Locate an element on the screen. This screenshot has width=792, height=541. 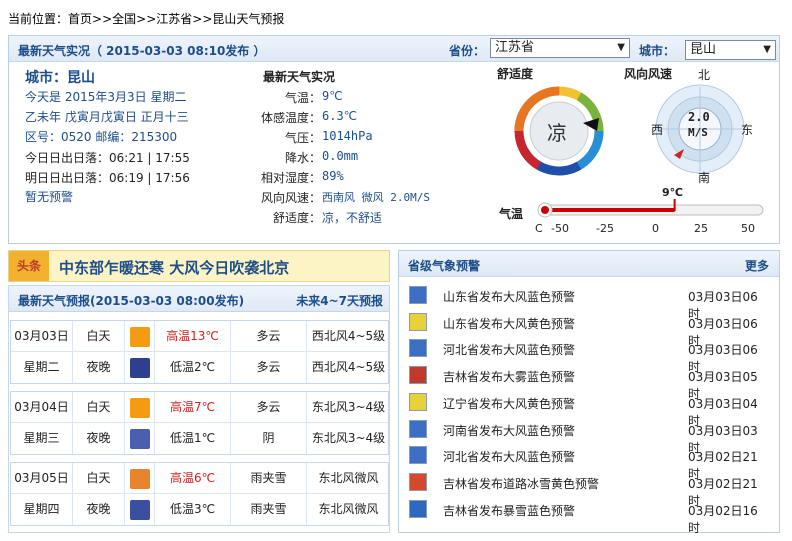
forecast-wind: 东北风微风 is located at coordinates (348, 478).